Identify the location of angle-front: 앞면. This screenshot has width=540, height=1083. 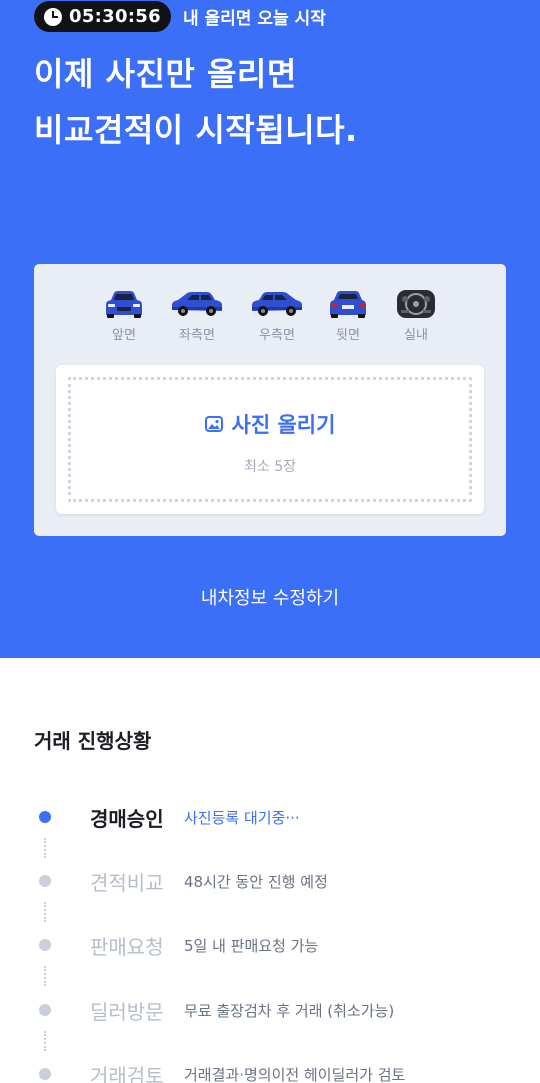
(124, 316).